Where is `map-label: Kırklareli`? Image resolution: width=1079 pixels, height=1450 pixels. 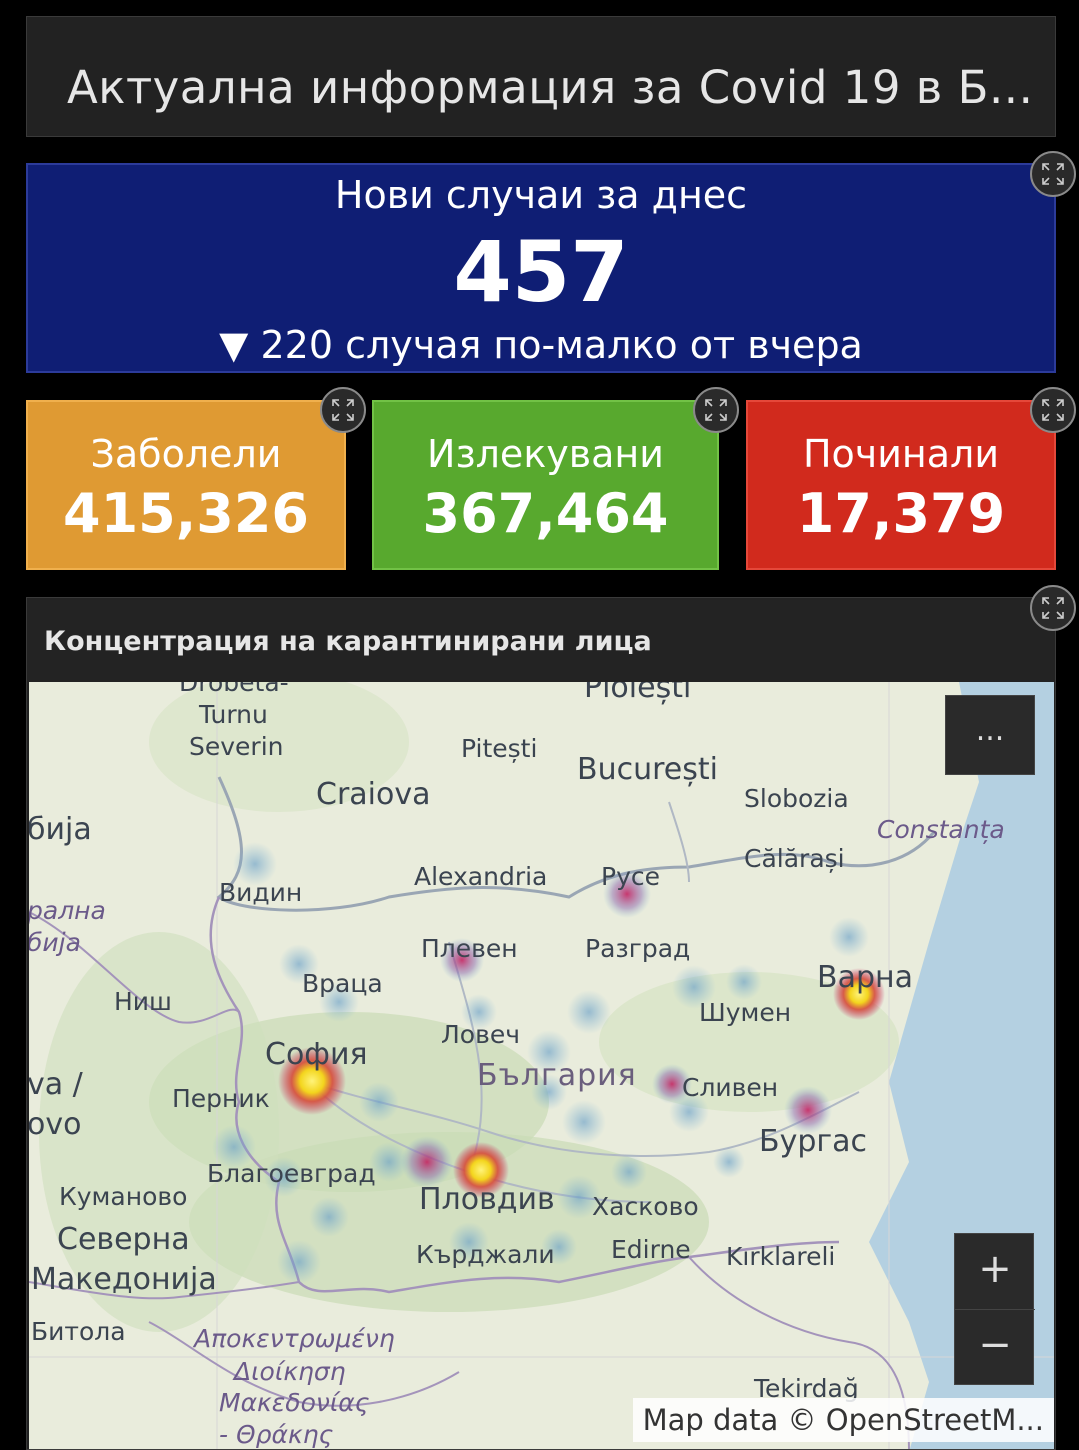 map-label: Kırklareli is located at coordinates (781, 1256).